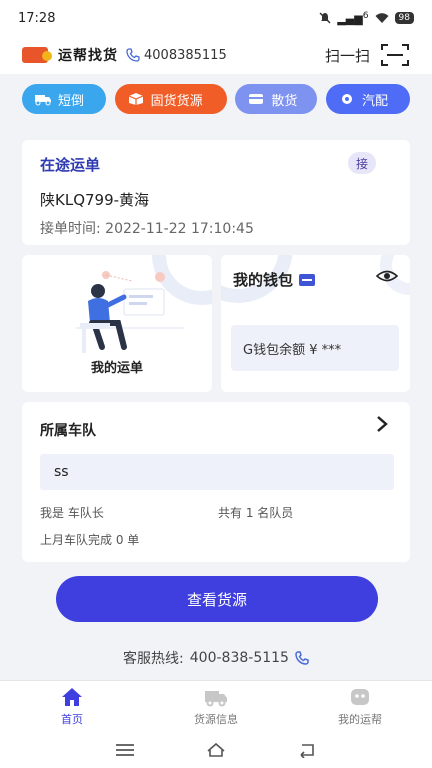 The width and height of the screenshot is (432, 768). Describe the element at coordinates (217, 599) in the screenshot. I see `view-cargo-button: 查看货源` at that location.